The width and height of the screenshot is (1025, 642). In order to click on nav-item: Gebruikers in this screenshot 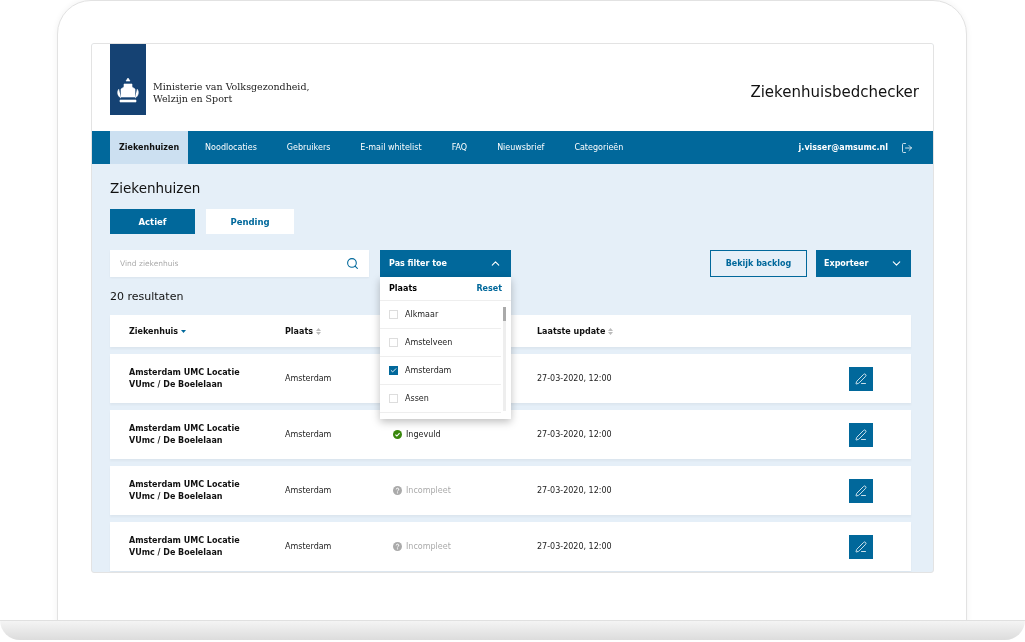, I will do `click(308, 147)`.